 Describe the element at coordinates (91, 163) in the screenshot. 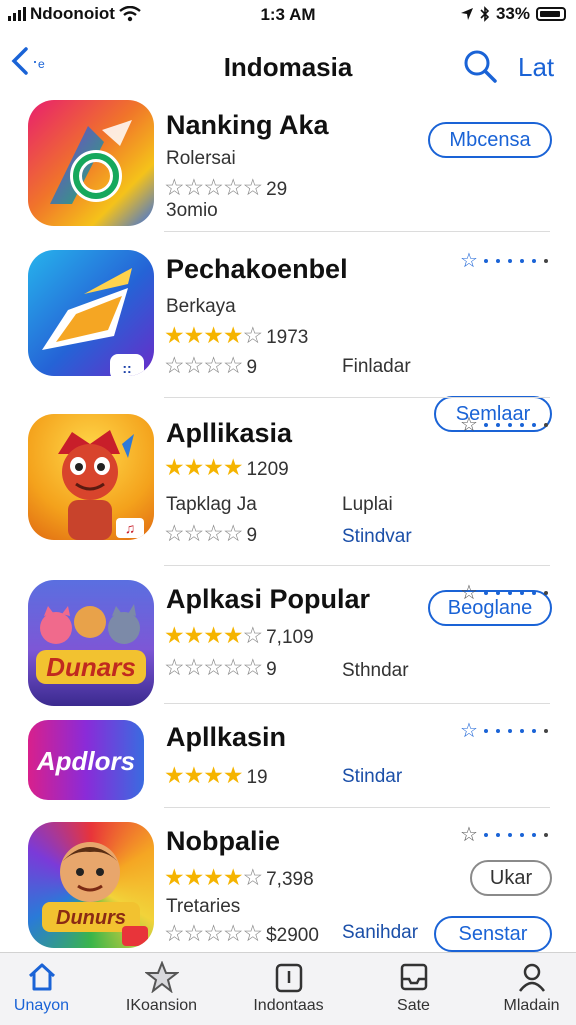

I see `app-icon` at that location.